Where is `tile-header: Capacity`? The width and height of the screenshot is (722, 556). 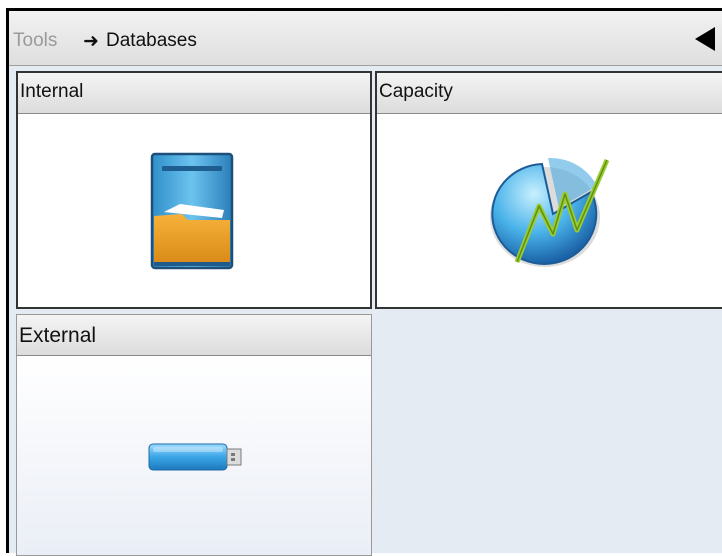
tile-header: Capacity is located at coordinates (549, 93).